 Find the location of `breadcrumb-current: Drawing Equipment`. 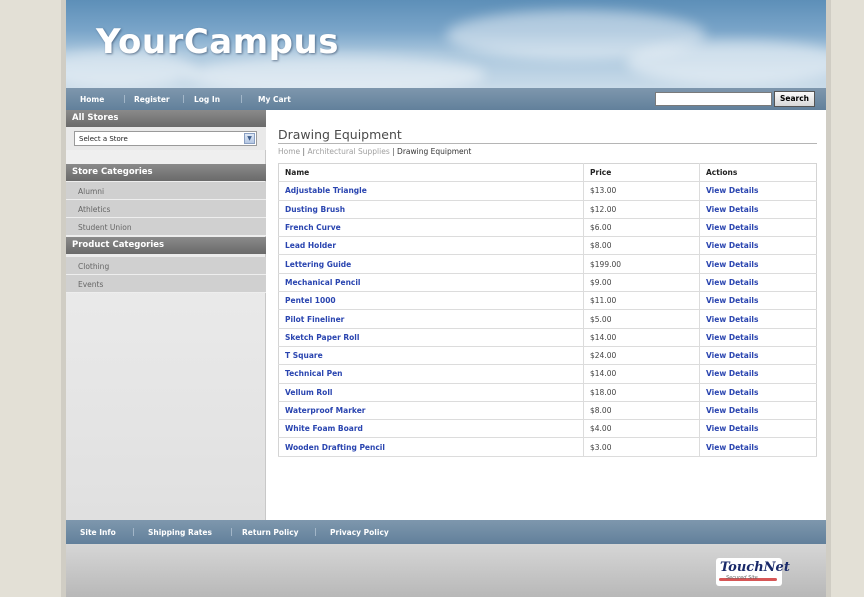

breadcrumb-current: Drawing Equipment is located at coordinates (434, 151).